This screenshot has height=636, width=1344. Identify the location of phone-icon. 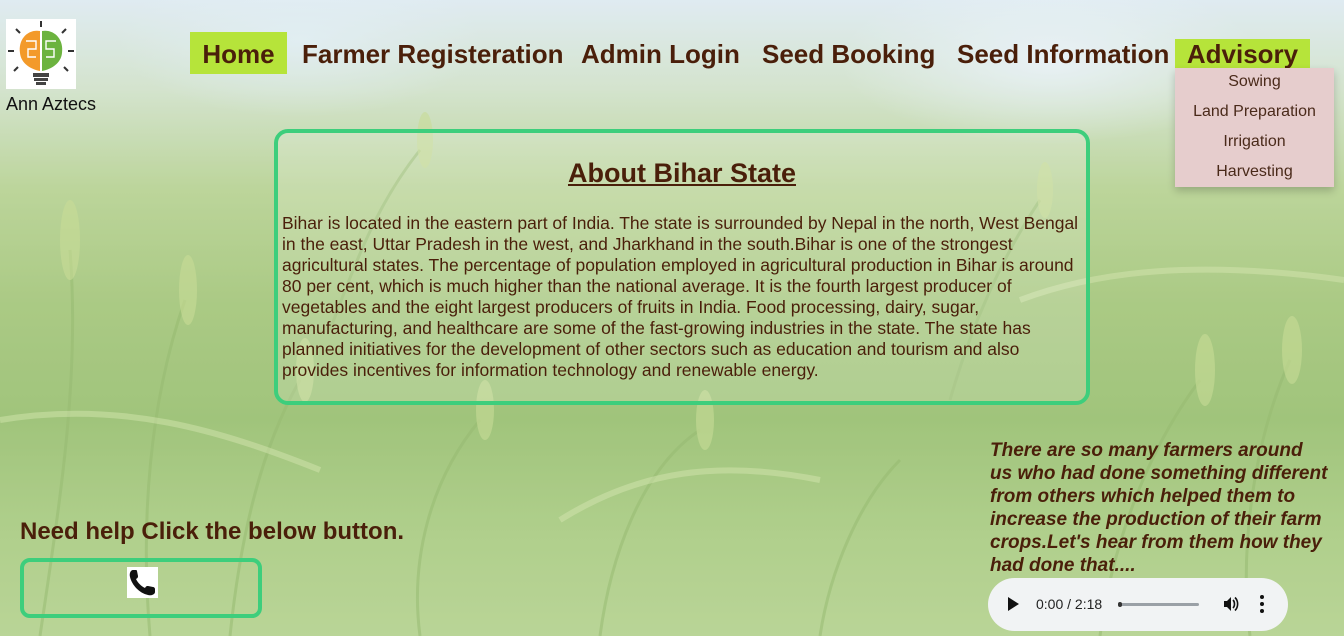
(142, 582).